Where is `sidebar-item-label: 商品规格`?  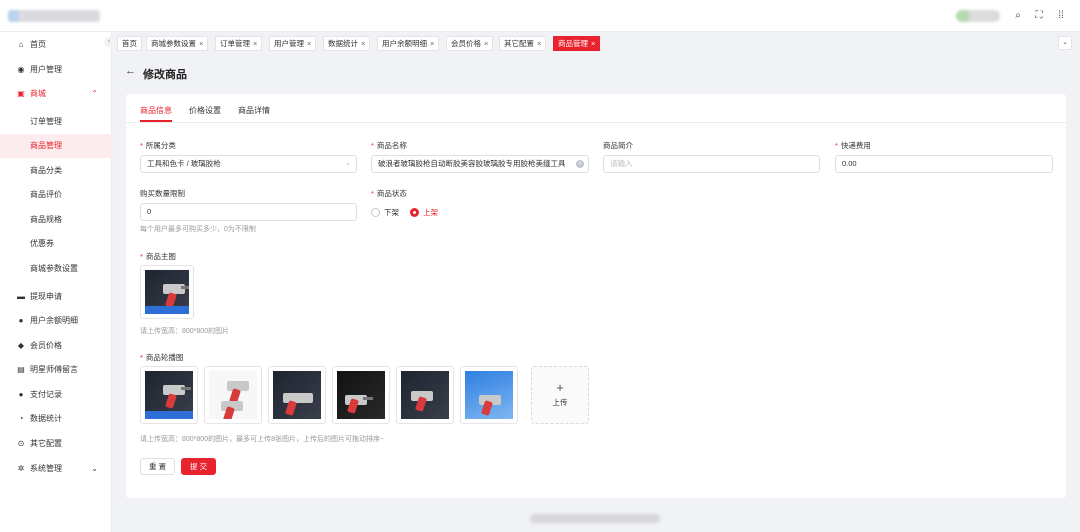
sidebar-item-label: 商品规格 is located at coordinates (46, 219).